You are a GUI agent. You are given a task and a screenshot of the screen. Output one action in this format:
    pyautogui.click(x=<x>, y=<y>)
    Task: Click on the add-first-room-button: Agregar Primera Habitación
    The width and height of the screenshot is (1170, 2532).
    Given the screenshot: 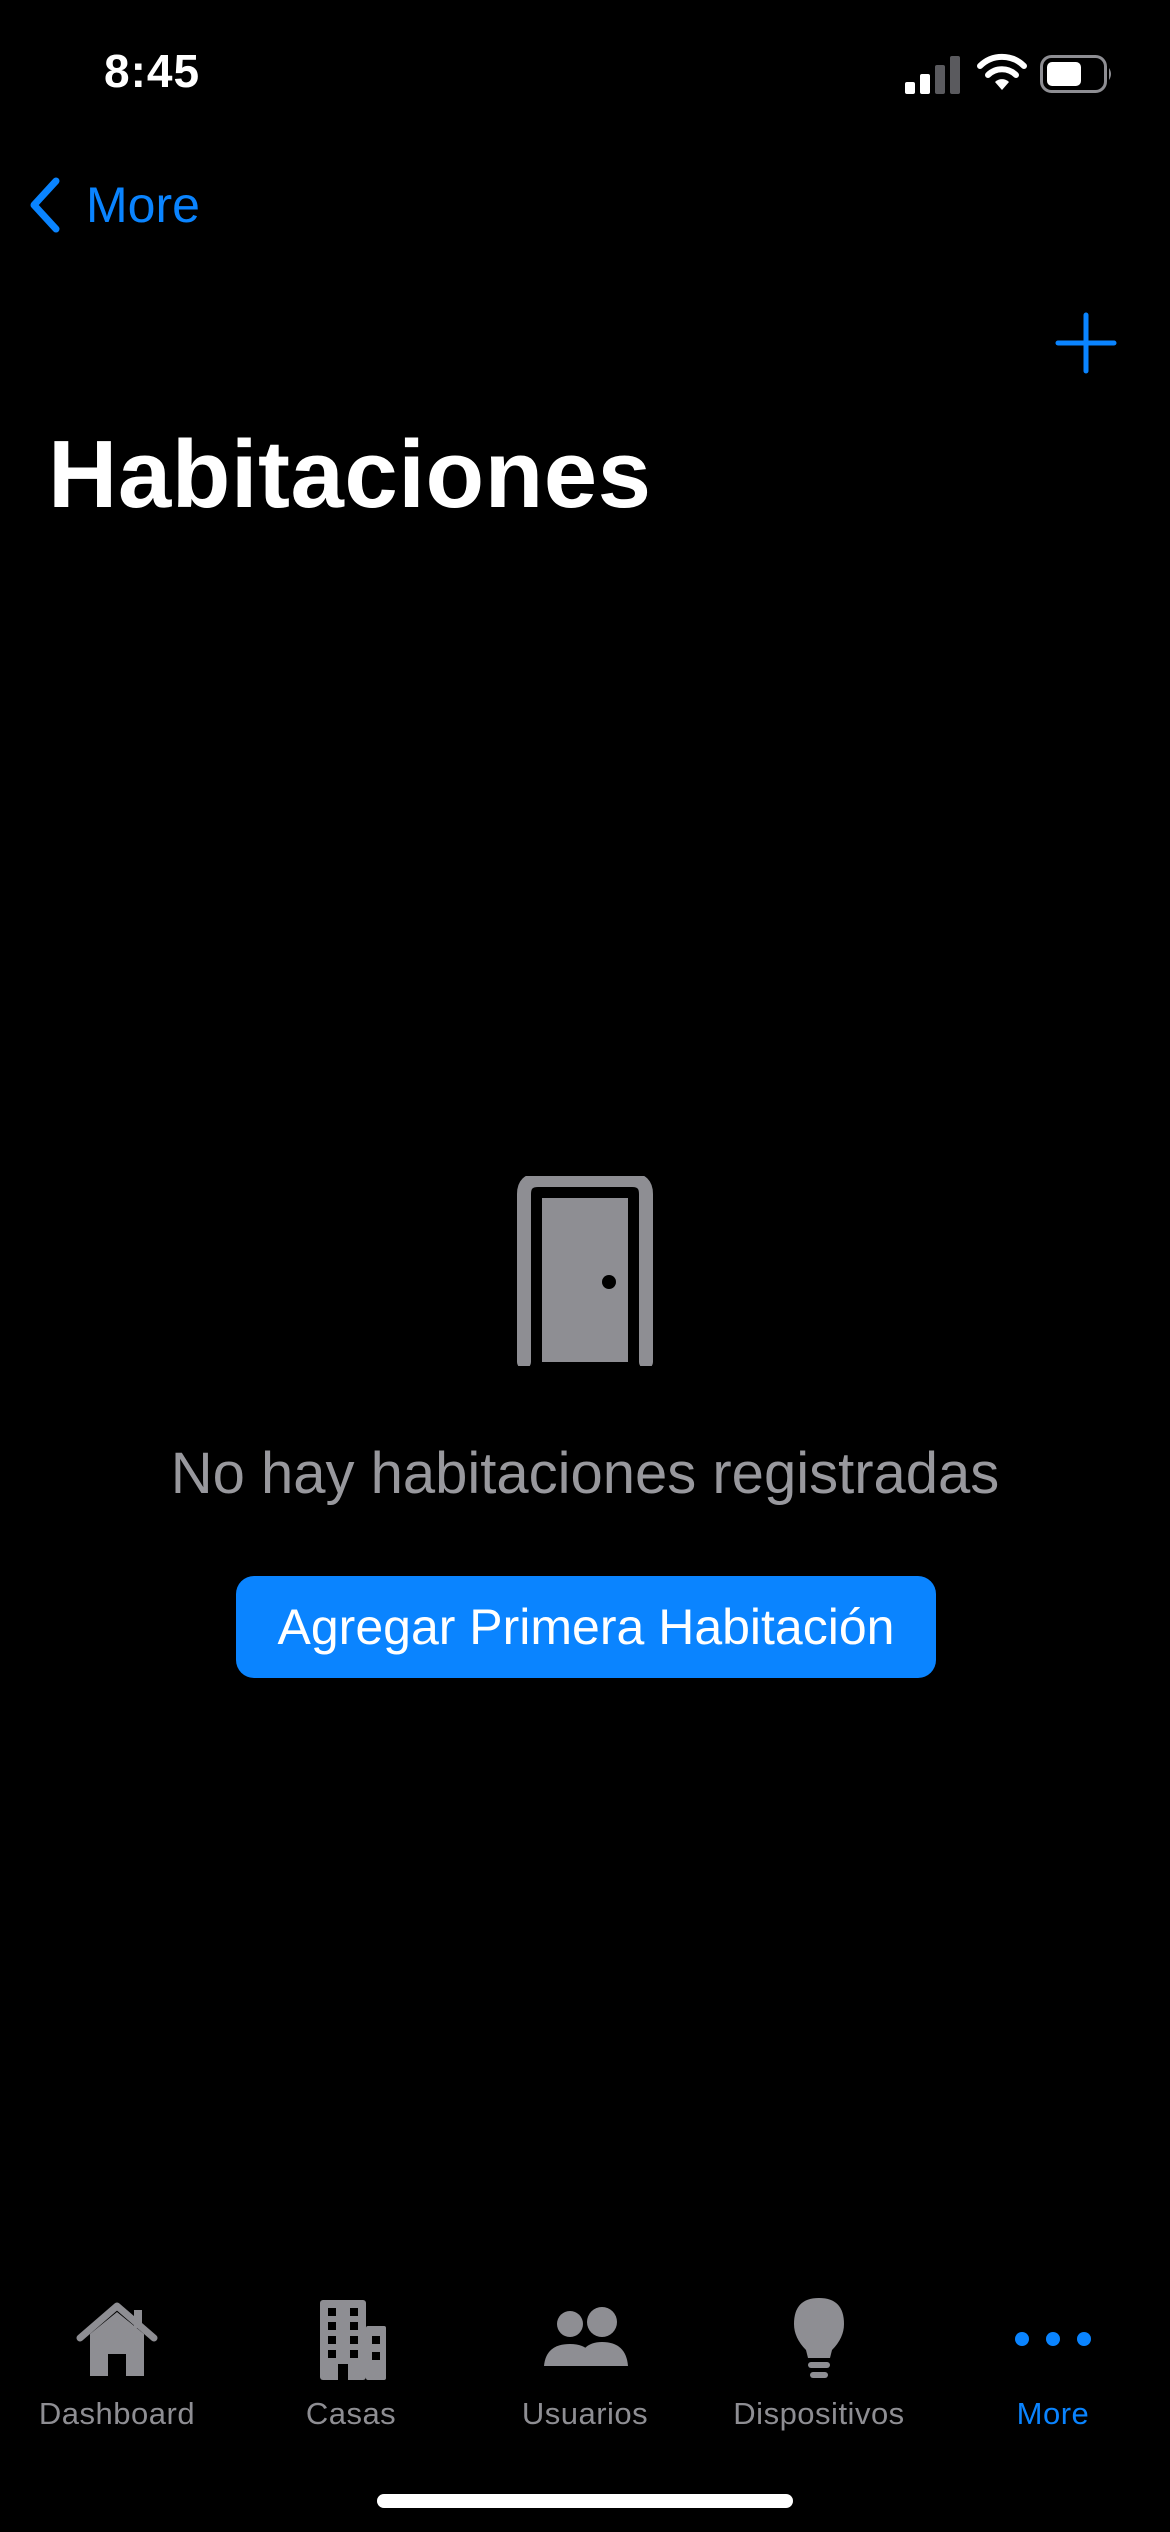 What is the action you would take?
    pyautogui.click(x=586, y=1627)
    